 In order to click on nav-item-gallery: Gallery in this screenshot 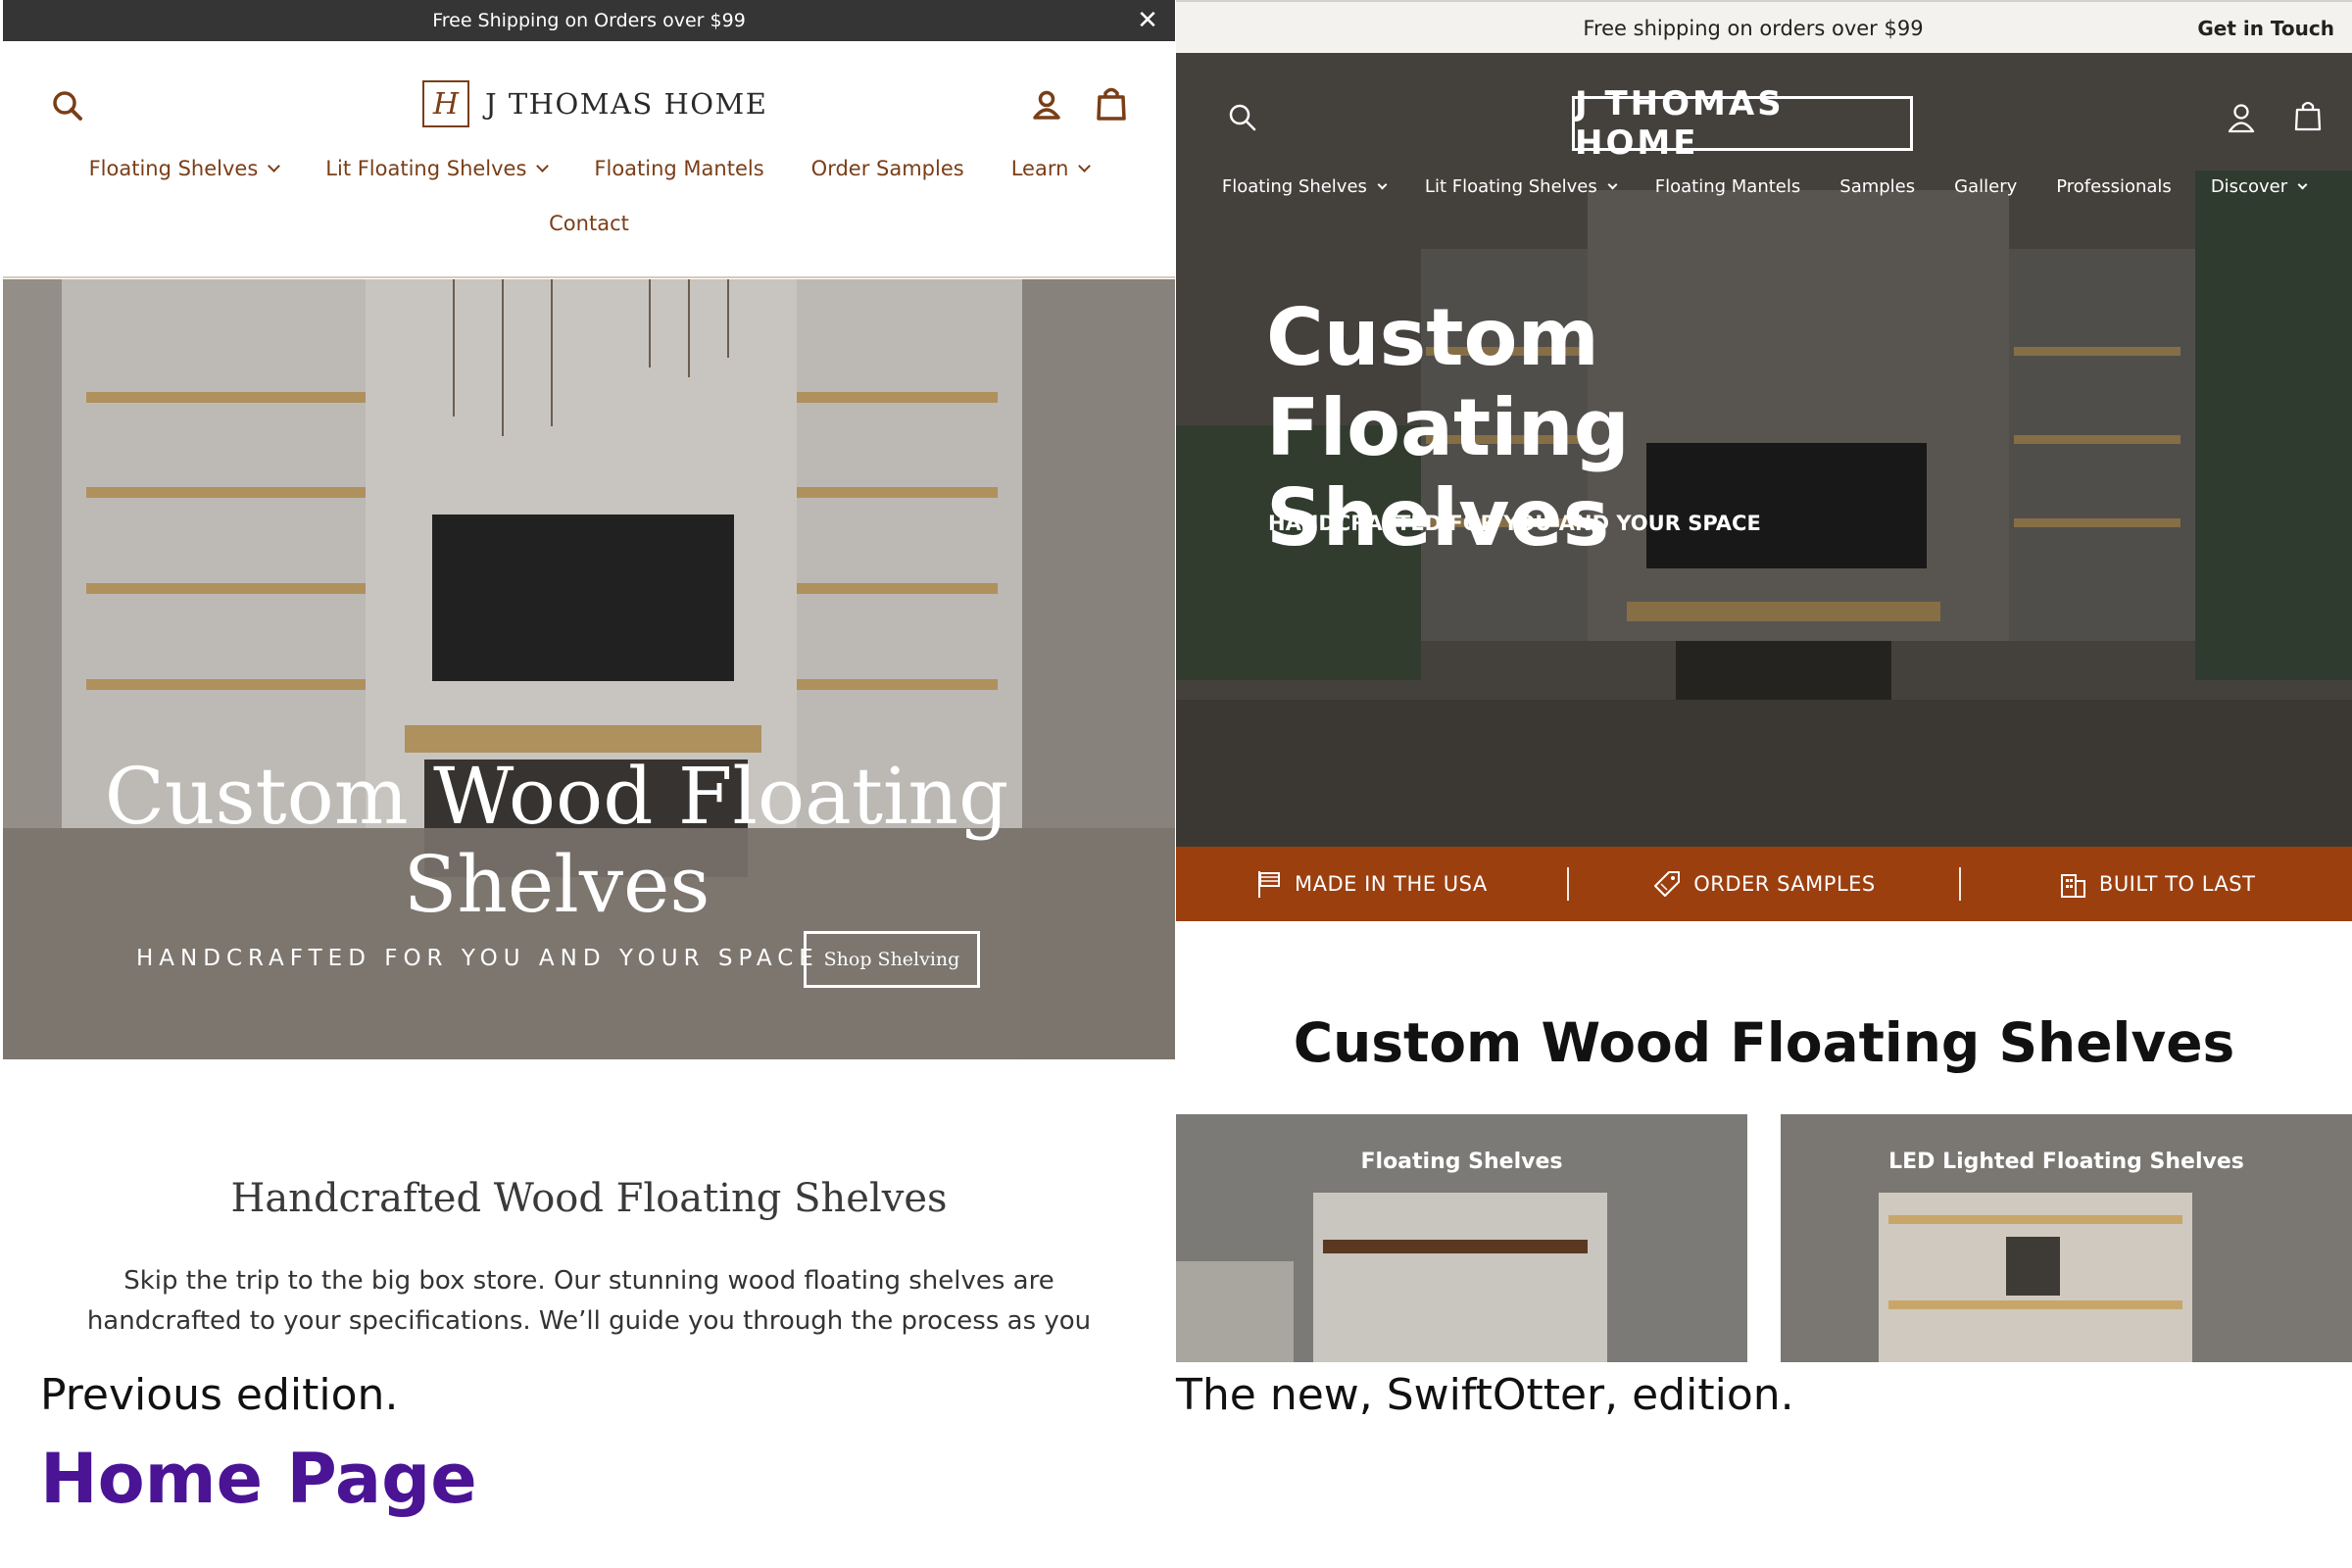, I will do `click(1985, 186)`.